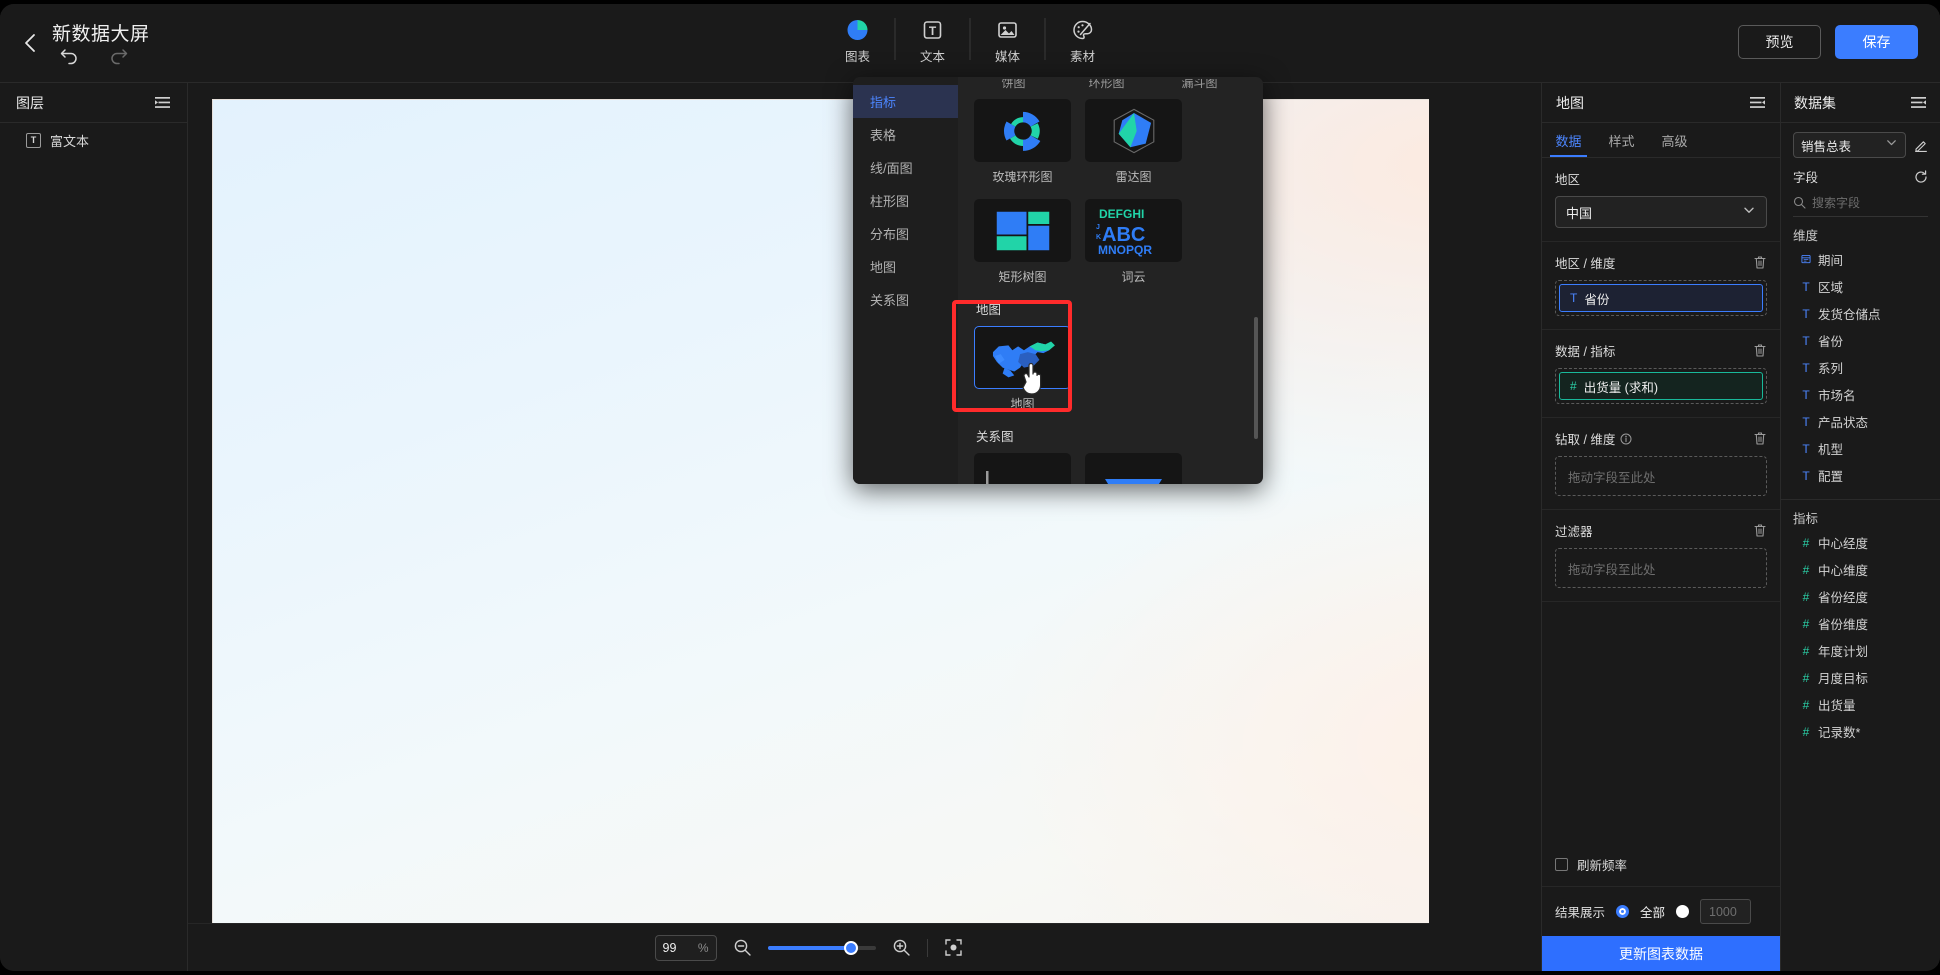 The height and width of the screenshot is (975, 1940). I want to click on field-item-center-longitude: # 中心经度, so click(1860, 542).